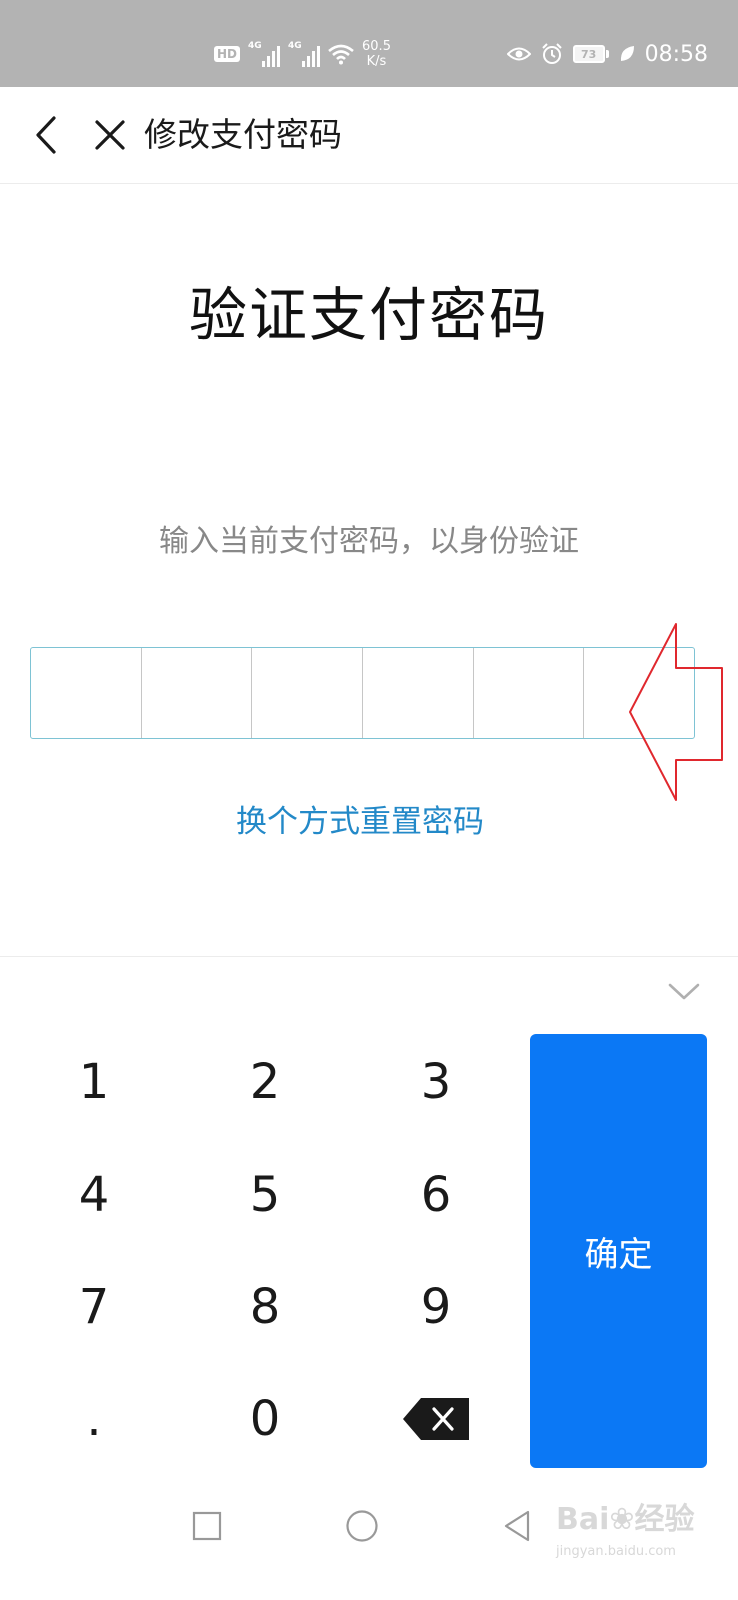 This screenshot has height=1600, width=738. I want to click on confirm-button: 确定, so click(618, 1251).